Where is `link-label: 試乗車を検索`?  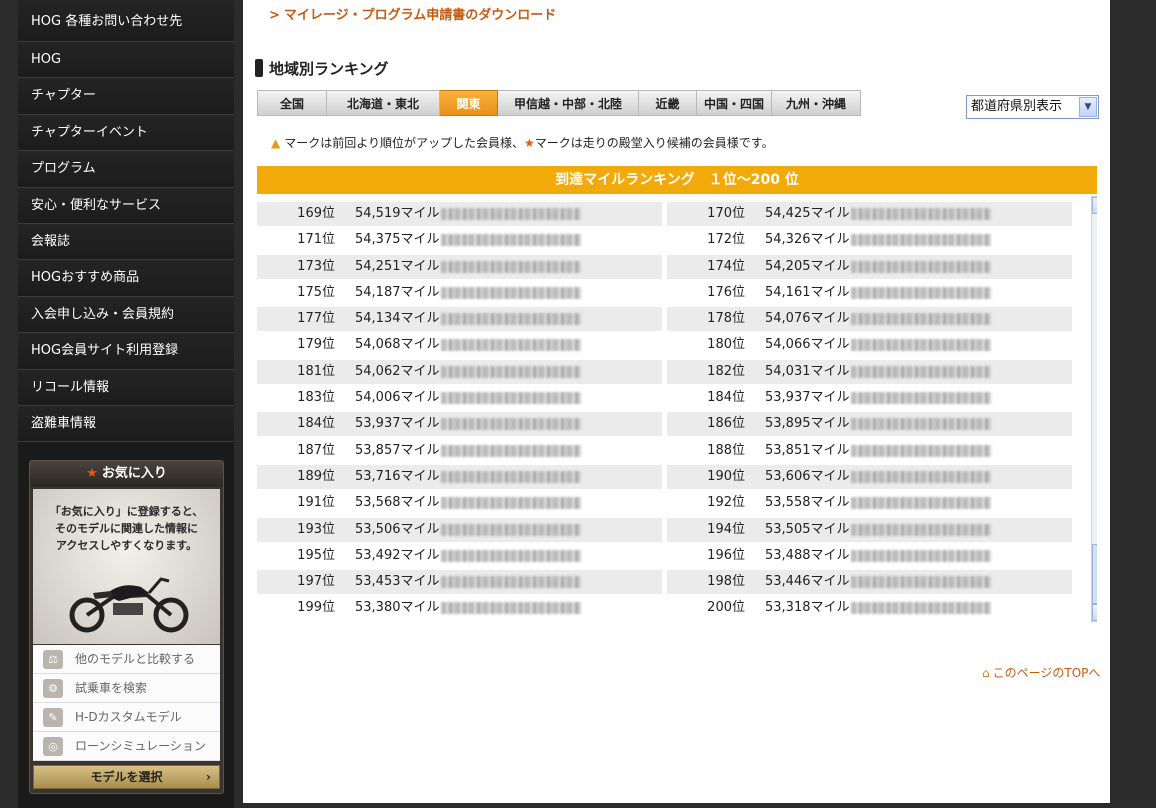 link-label: 試乗車を検索 is located at coordinates (111, 688).